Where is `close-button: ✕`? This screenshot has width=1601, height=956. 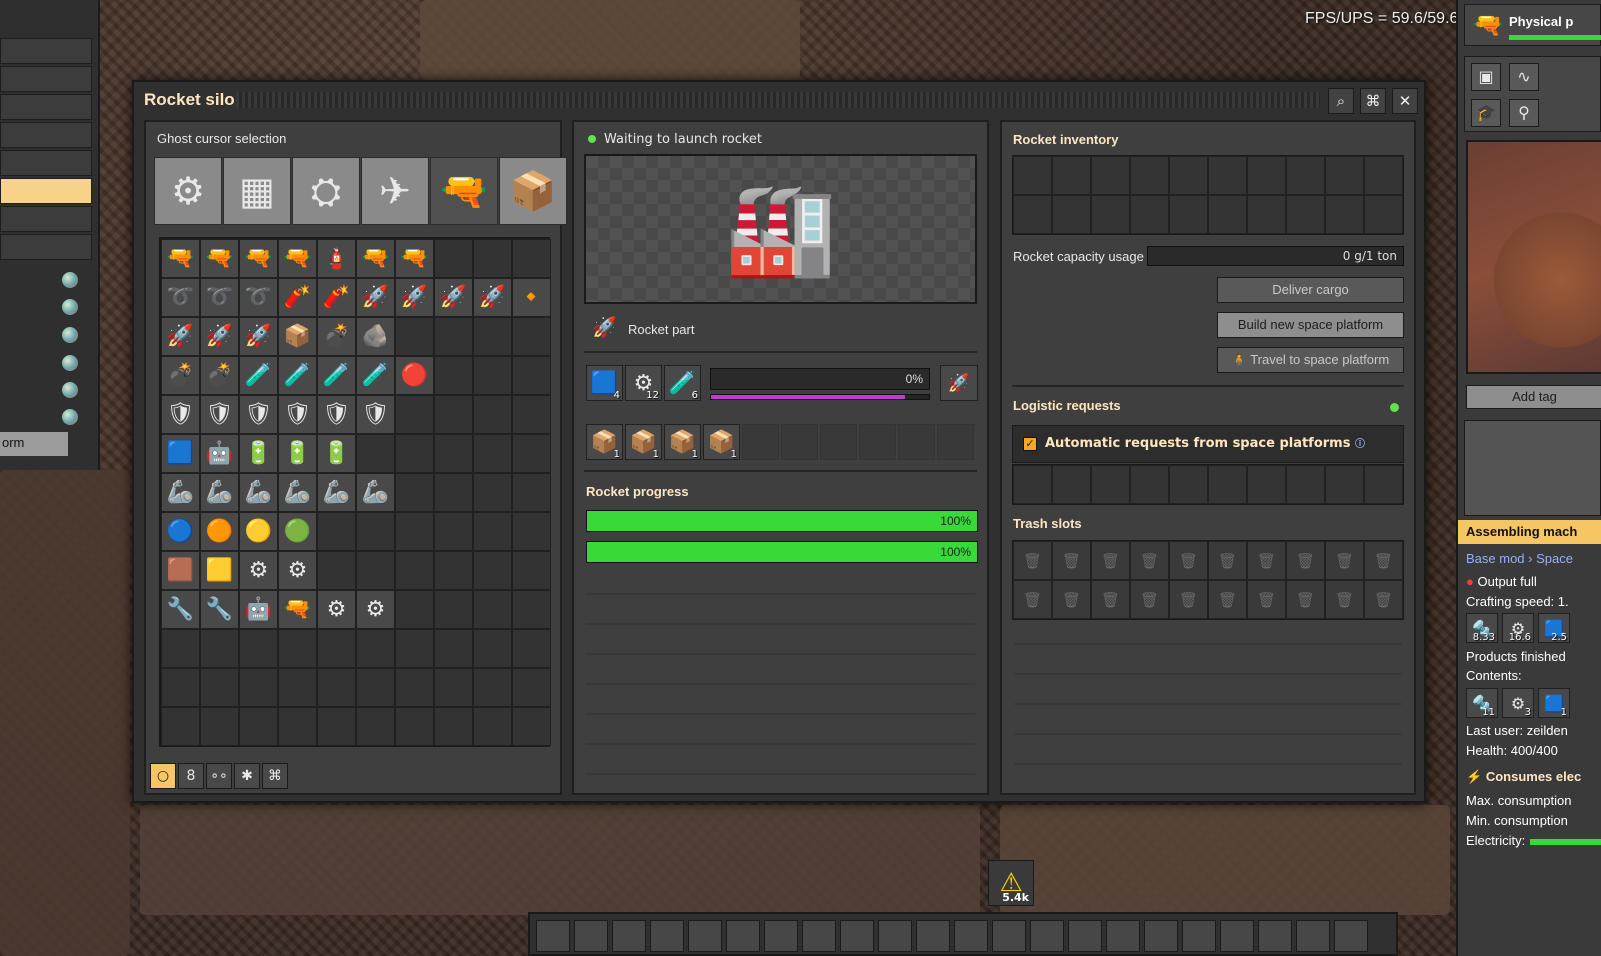
close-button: ✕ is located at coordinates (1405, 101).